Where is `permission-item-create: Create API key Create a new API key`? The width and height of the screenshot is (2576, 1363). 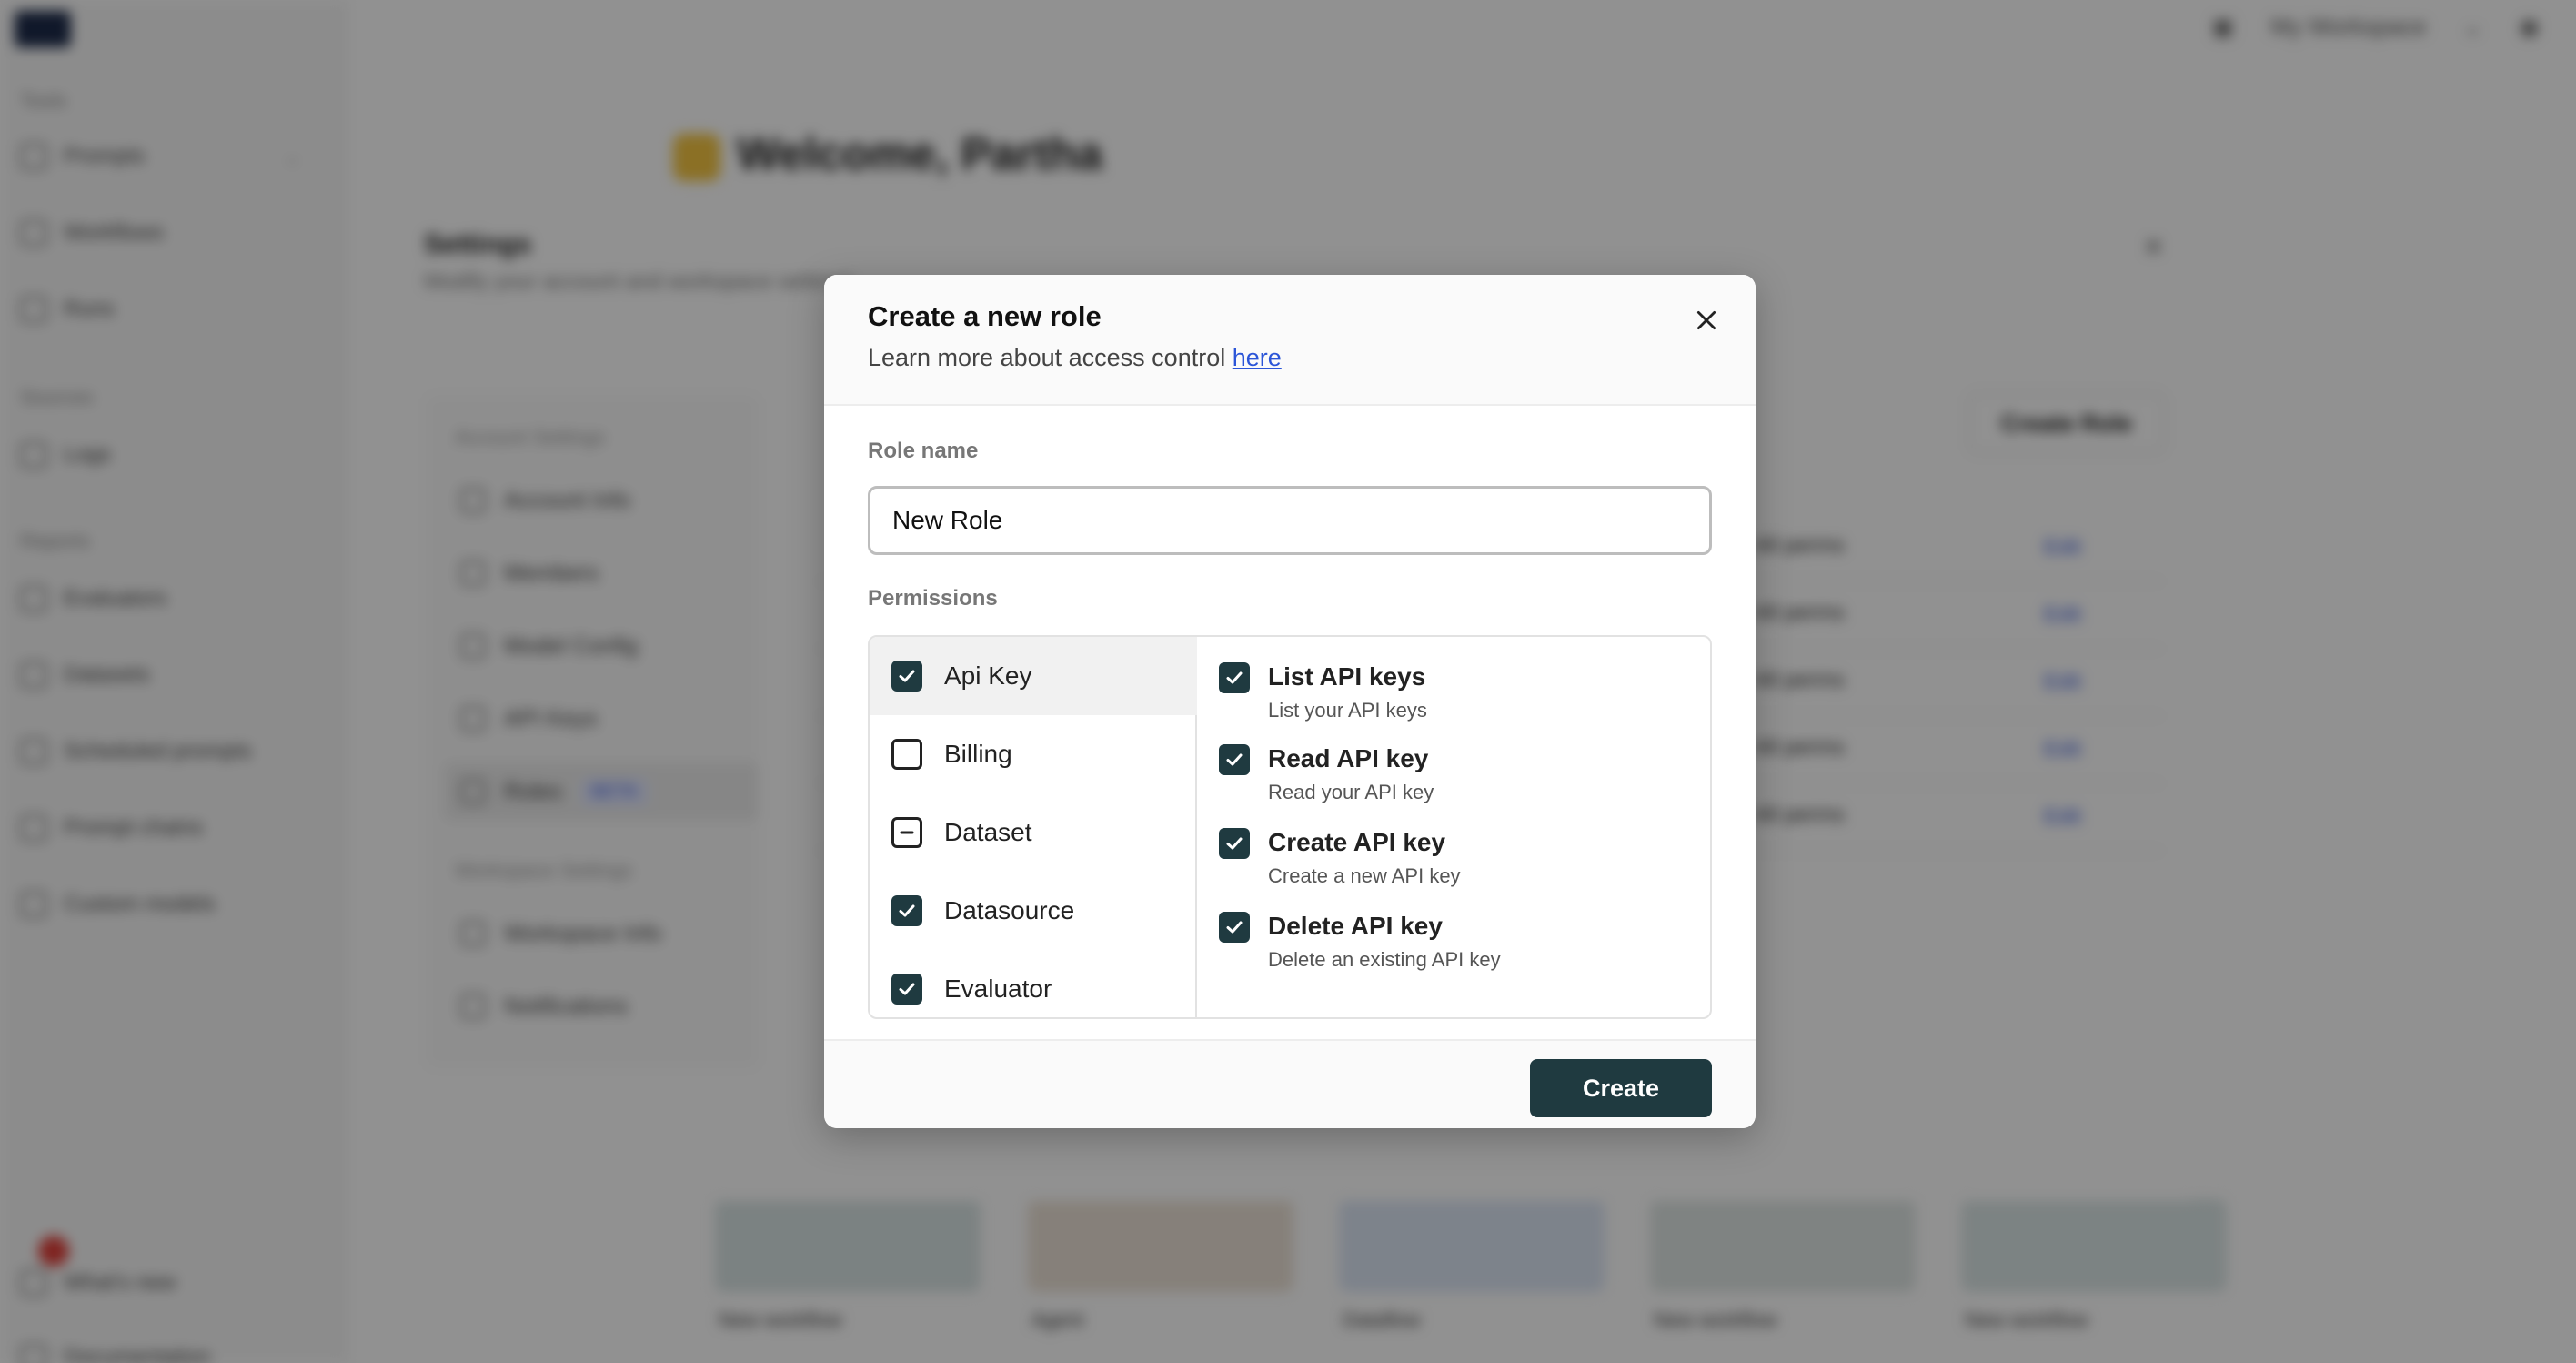
permission-item-create: Create API key Create a new API key is located at coordinates (1340, 858).